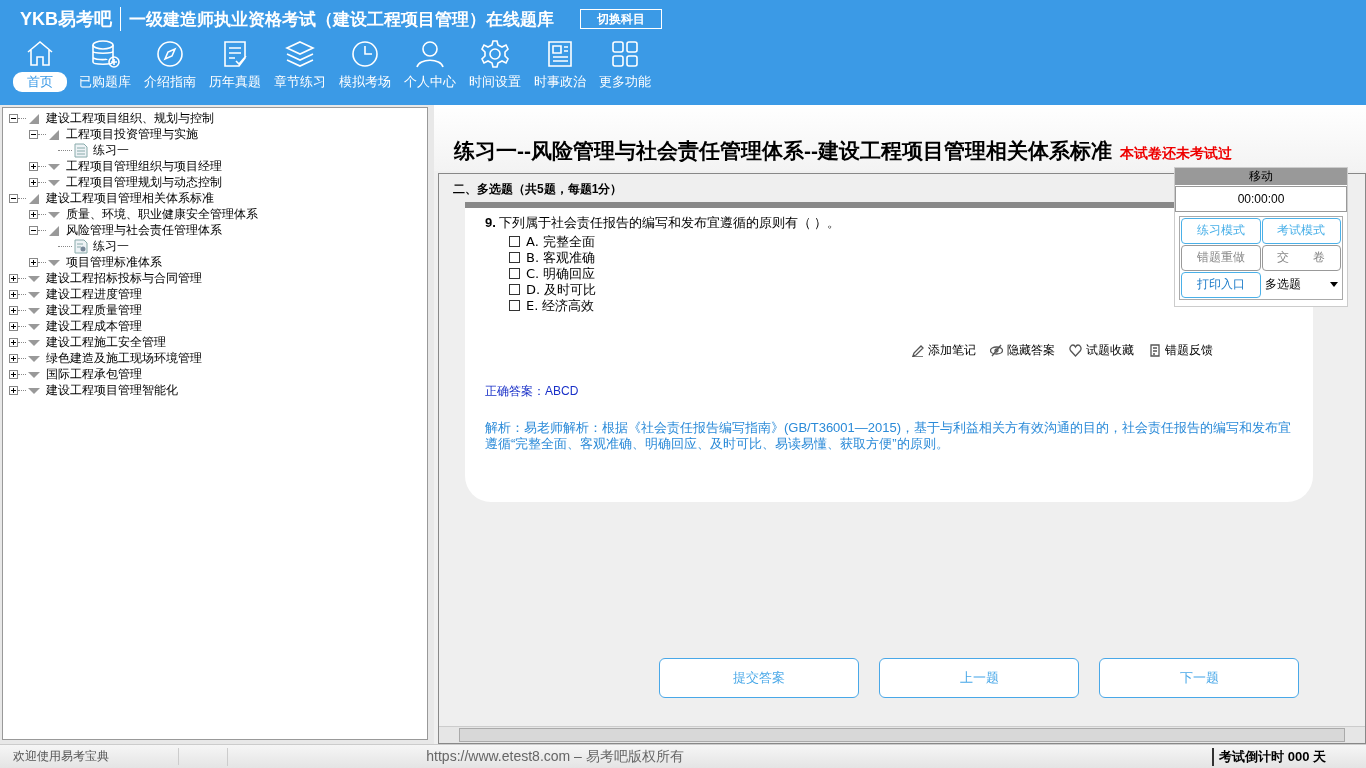 This screenshot has width=1366, height=768. I want to click on person-icon, so click(430, 54).